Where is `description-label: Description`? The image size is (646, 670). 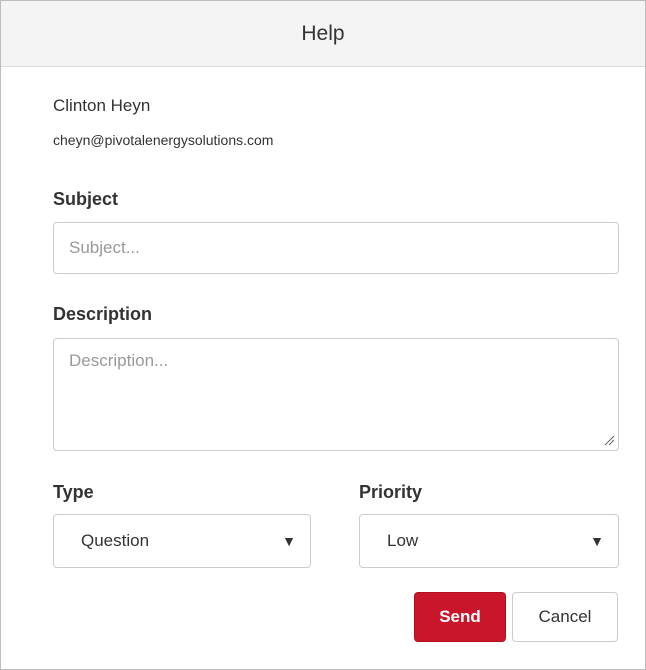
description-label: Description is located at coordinates (103, 314).